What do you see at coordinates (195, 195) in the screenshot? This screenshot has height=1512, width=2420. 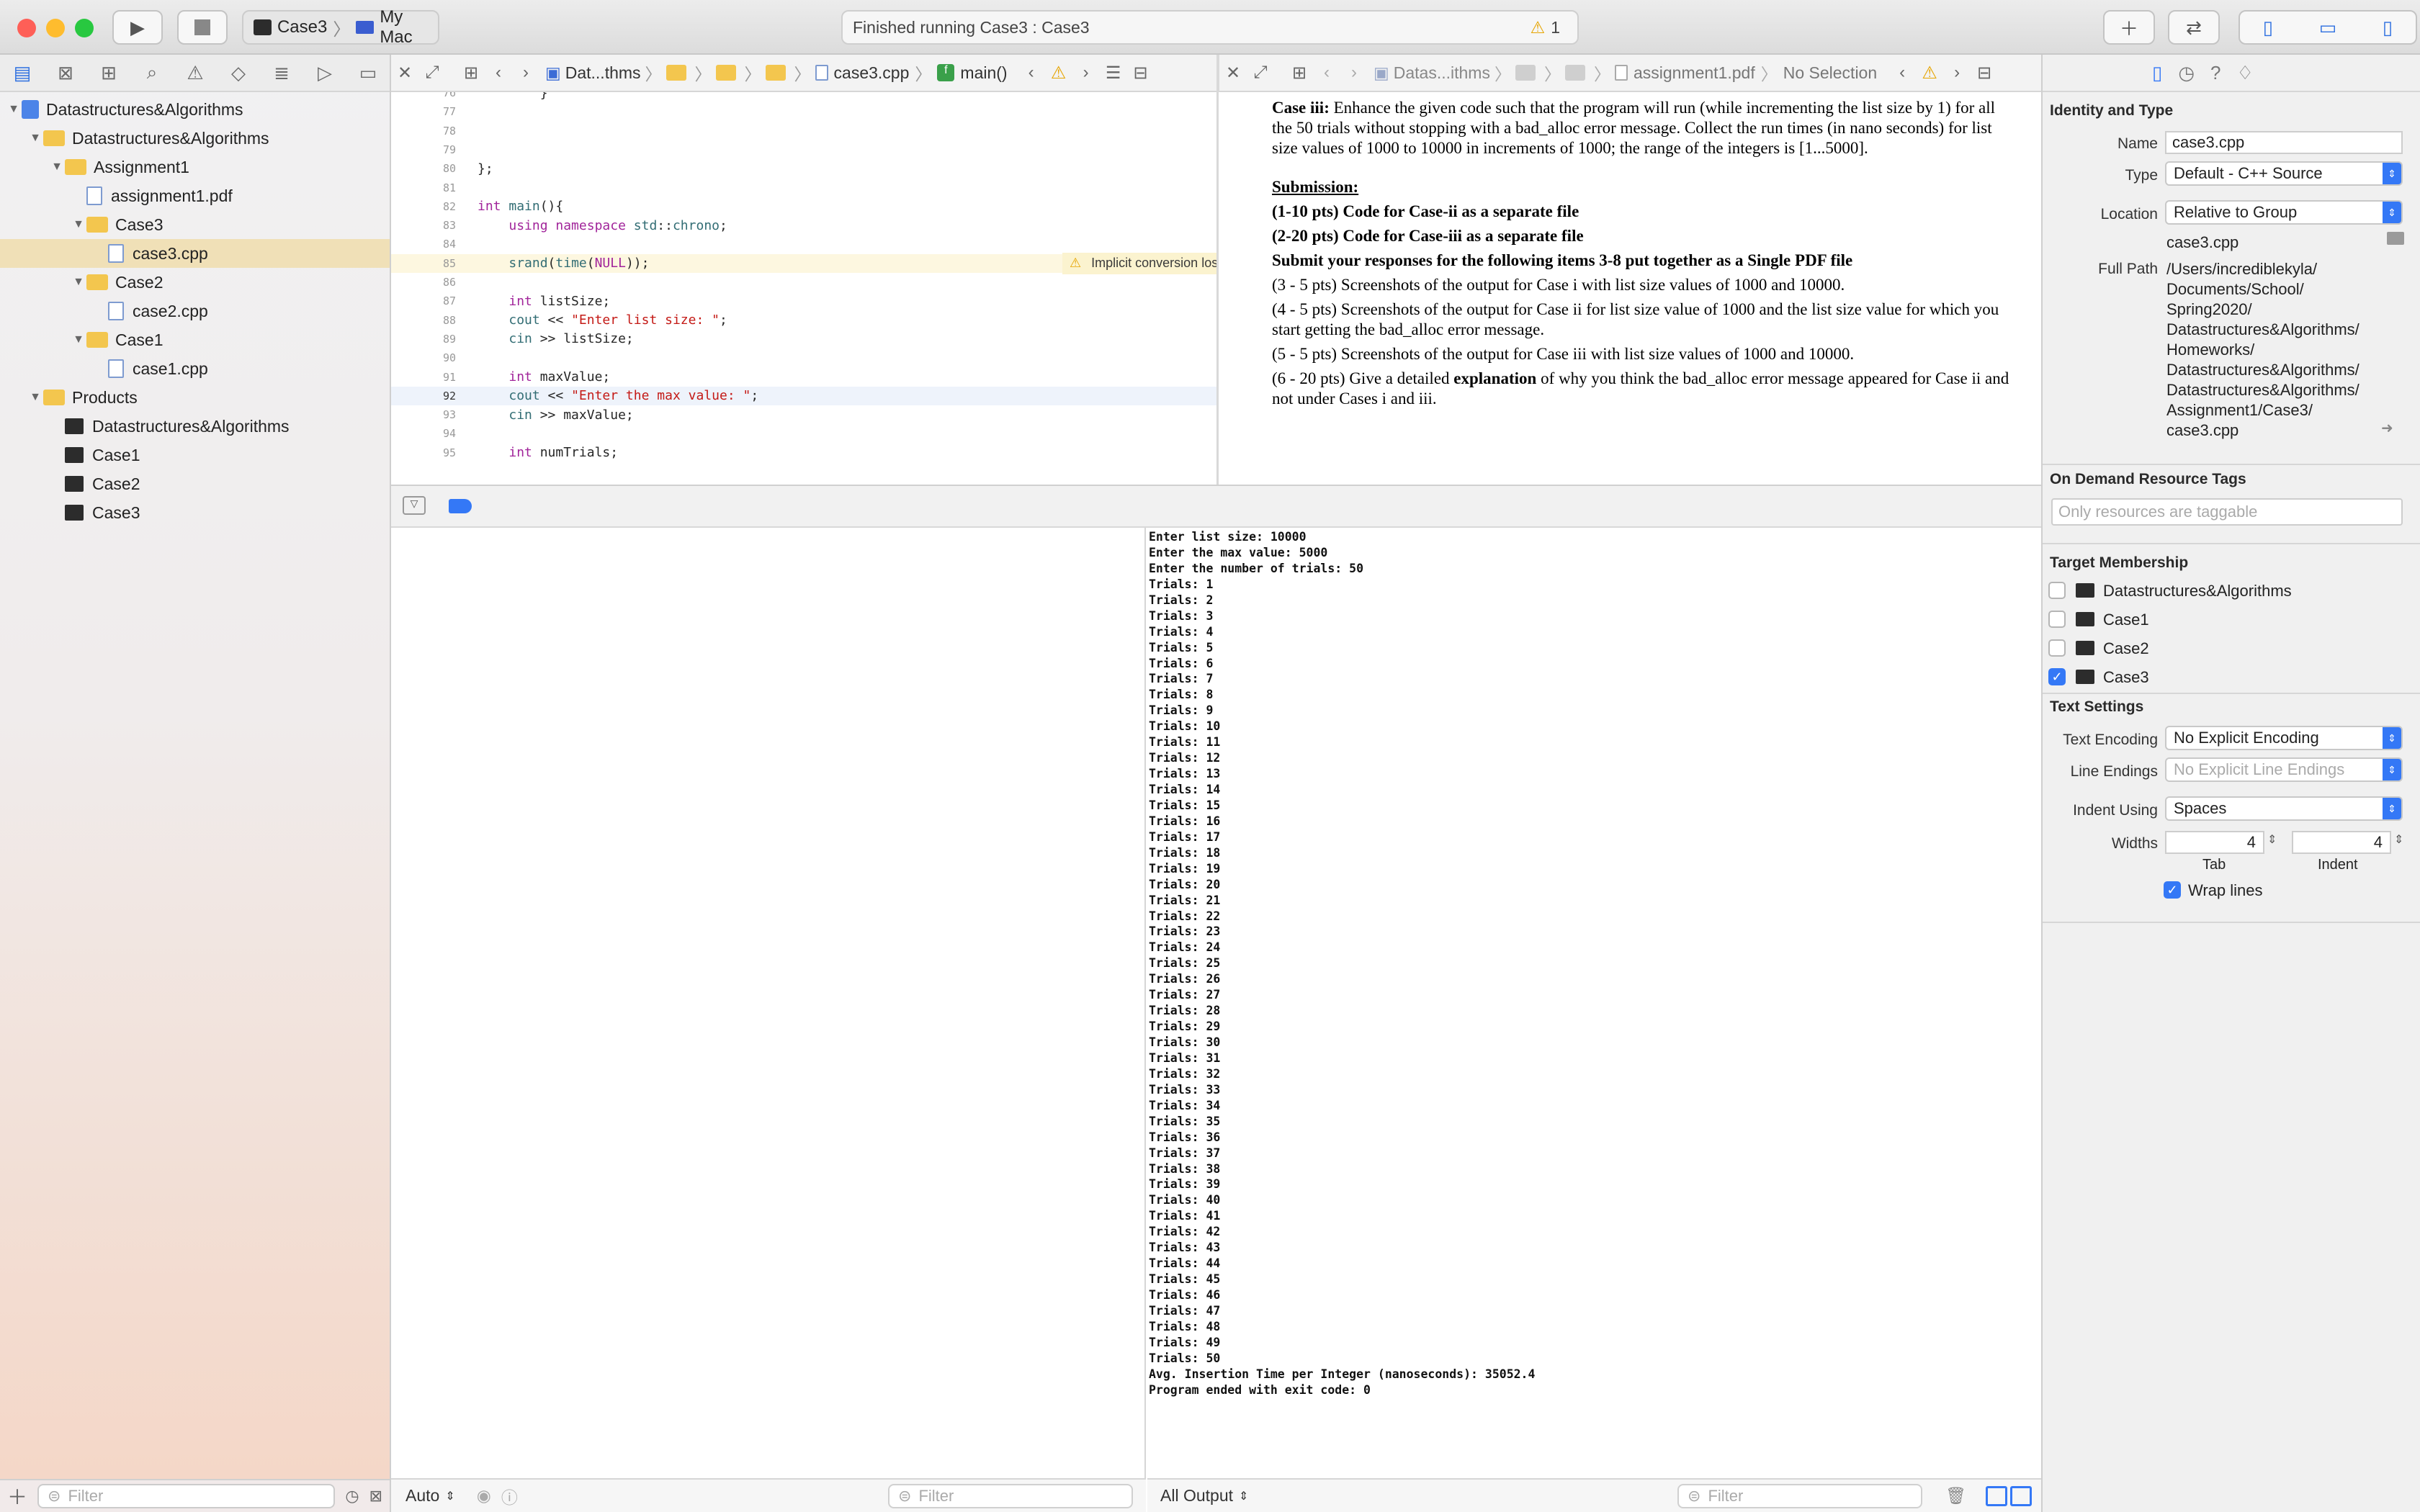 I see `navigator-item: assignment1.pdf` at bounding box center [195, 195].